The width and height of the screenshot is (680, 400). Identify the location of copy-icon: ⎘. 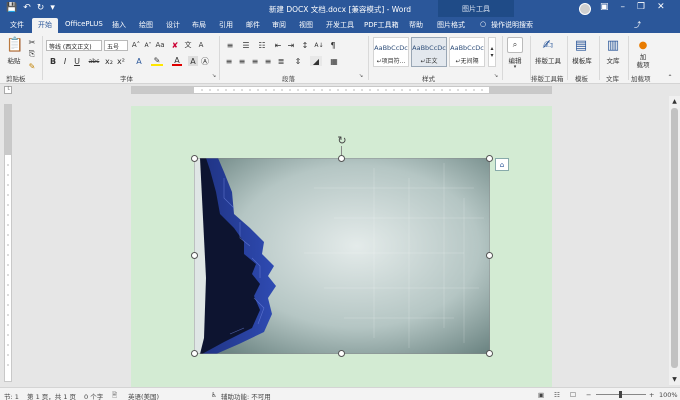
(32, 54).